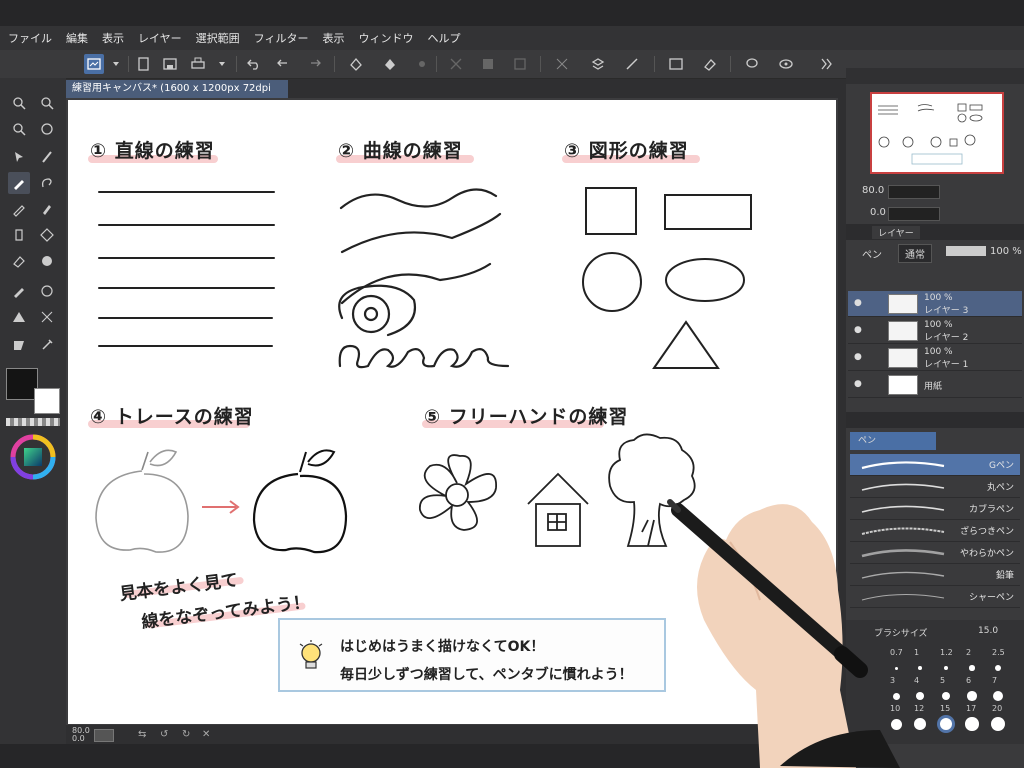  What do you see at coordinates (19, 235) in the screenshot?
I see `airbrush-tool-icon` at bounding box center [19, 235].